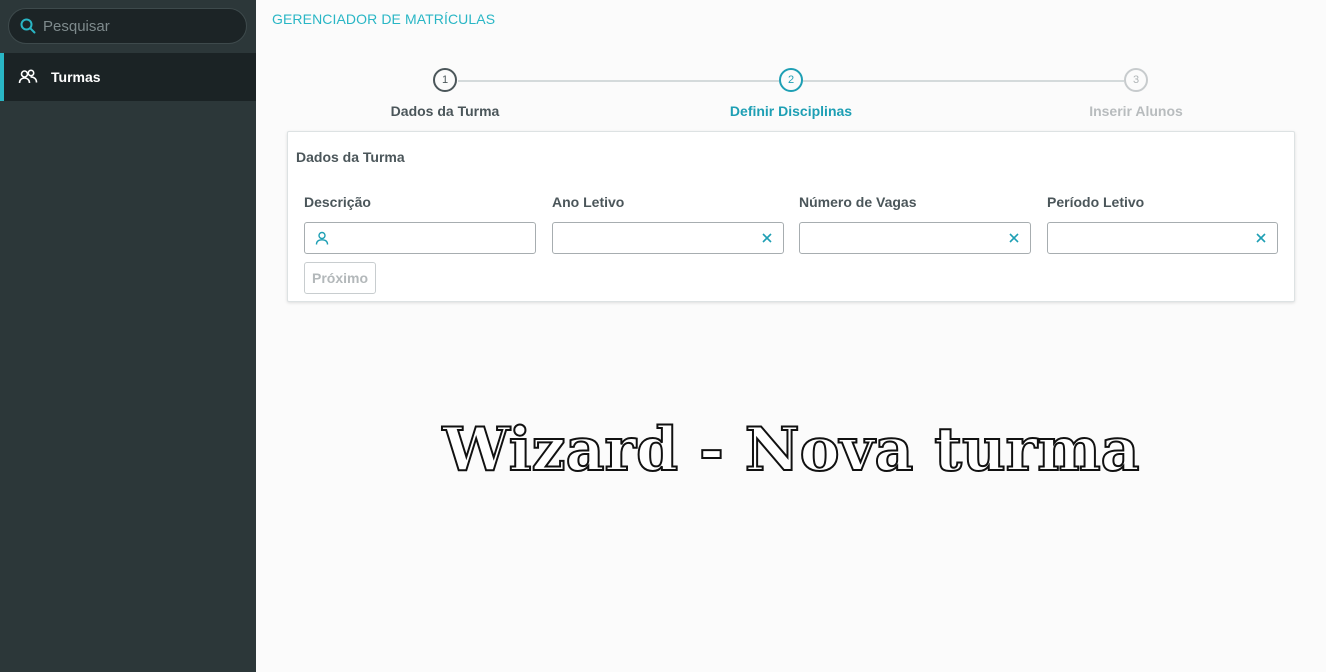 The height and width of the screenshot is (672, 1326). I want to click on periodo-letivo-label: Período Letivo, so click(1096, 202).